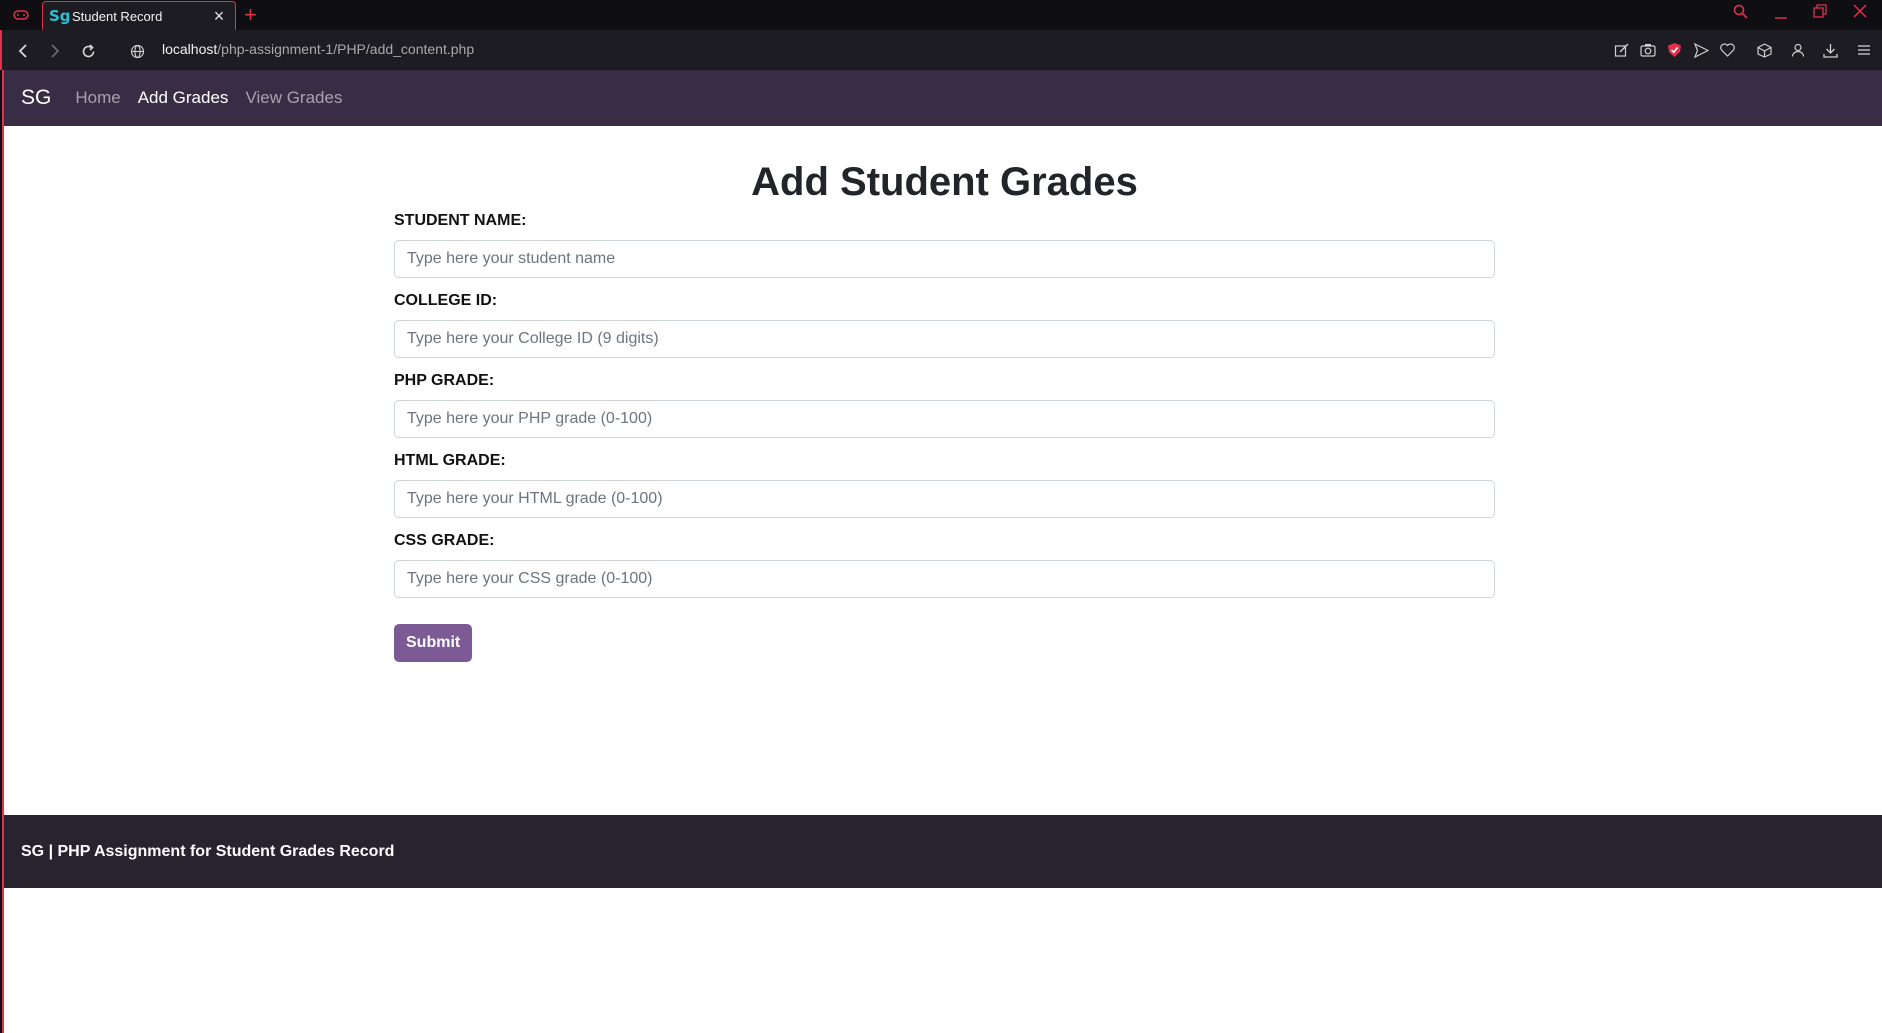 This screenshot has height=1033, width=1882. Describe the element at coordinates (88, 51) in the screenshot. I see `reload-icon` at that location.